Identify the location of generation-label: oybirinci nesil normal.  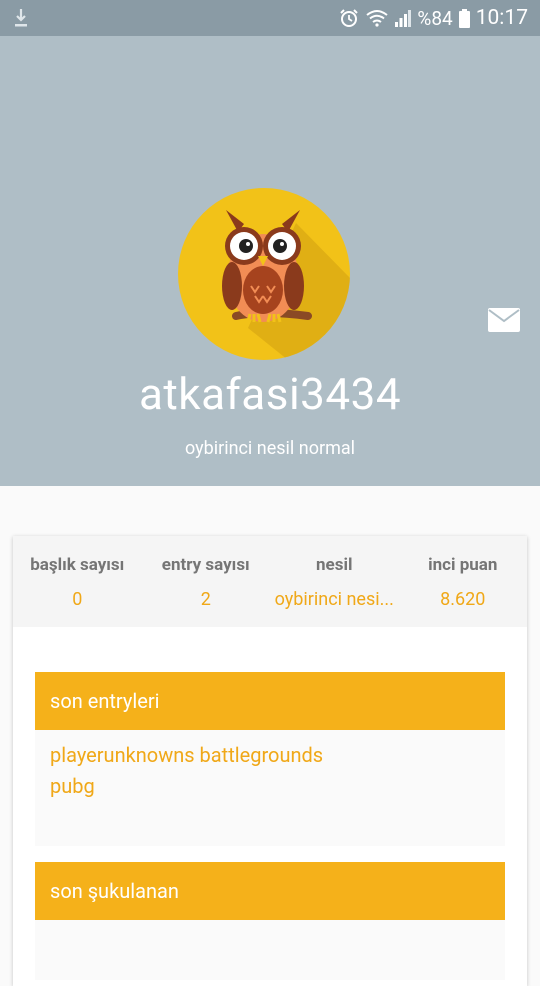
(270, 448).